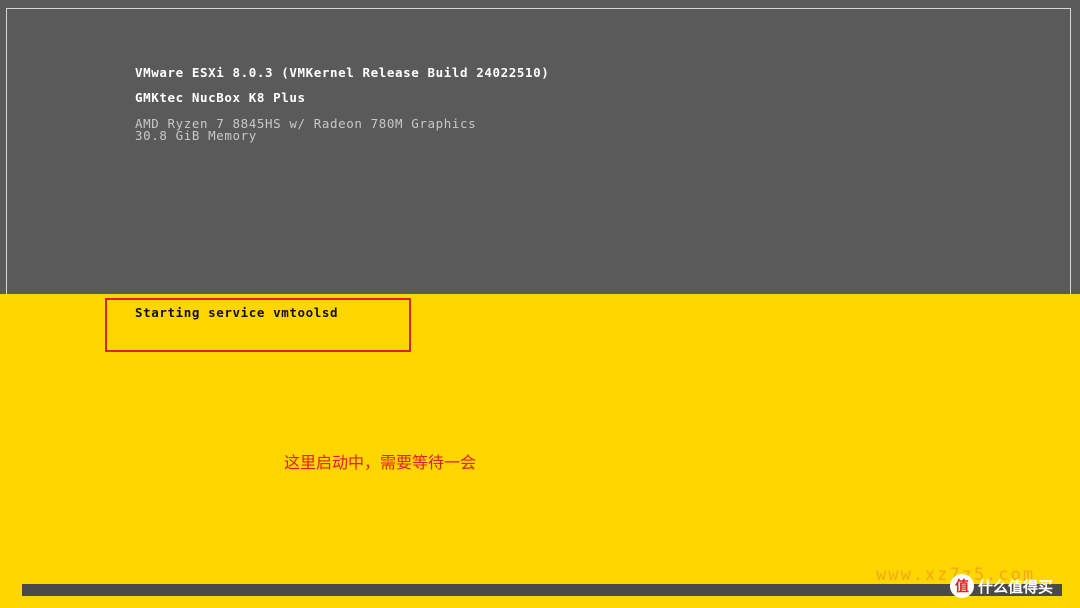 The width and height of the screenshot is (1080, 608). What do you see at coordinates (220, 97) in the screenshot?
I see `hardware-model-line: GMKtec NucBox K8 Plus` at bounding box center [220, 97].